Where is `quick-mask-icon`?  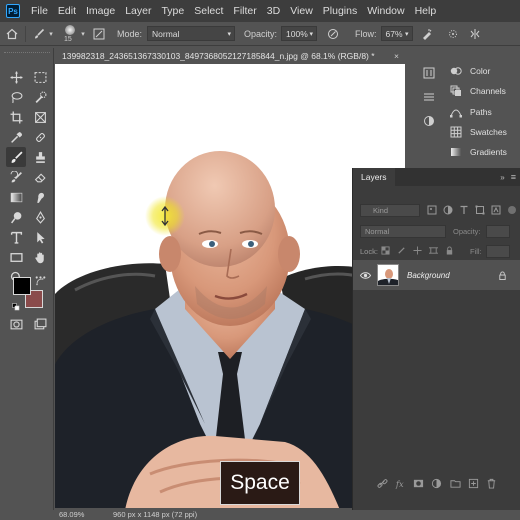
quick-mask-icon is located at coordinates (16, 324).